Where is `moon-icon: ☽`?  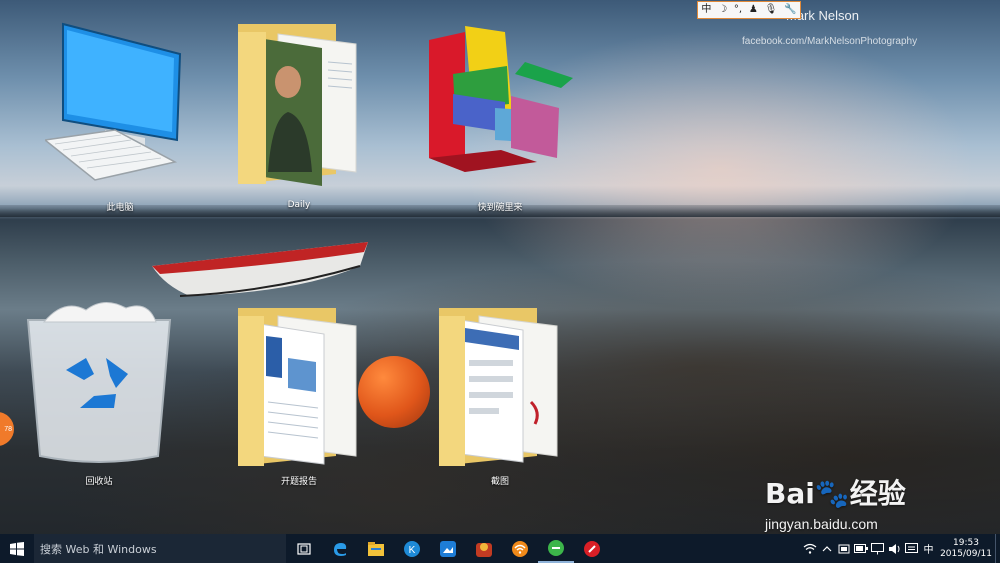
moon-icon: ☽ is located at coordinates (722, 10).